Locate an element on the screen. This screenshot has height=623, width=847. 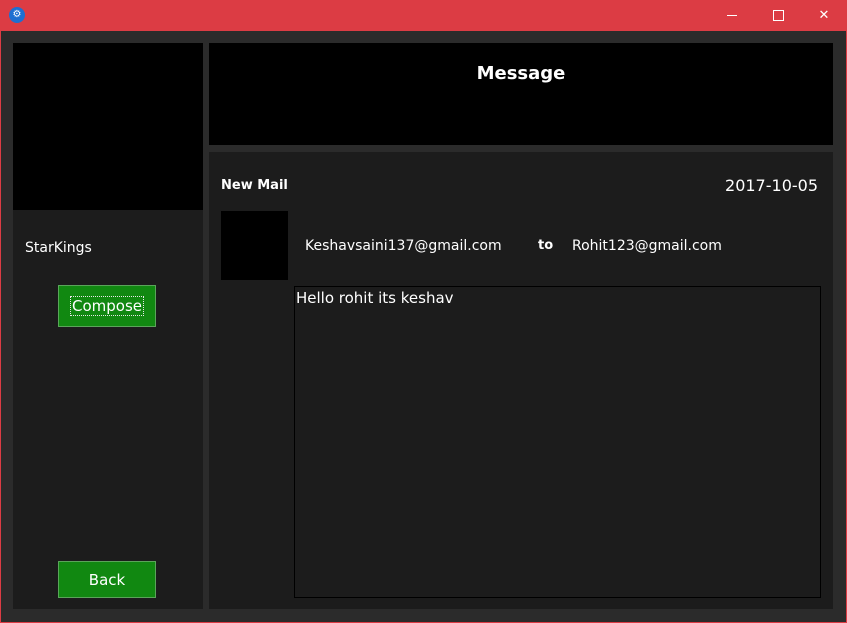
close-button: ✕ is located at coordinates (824, 15).